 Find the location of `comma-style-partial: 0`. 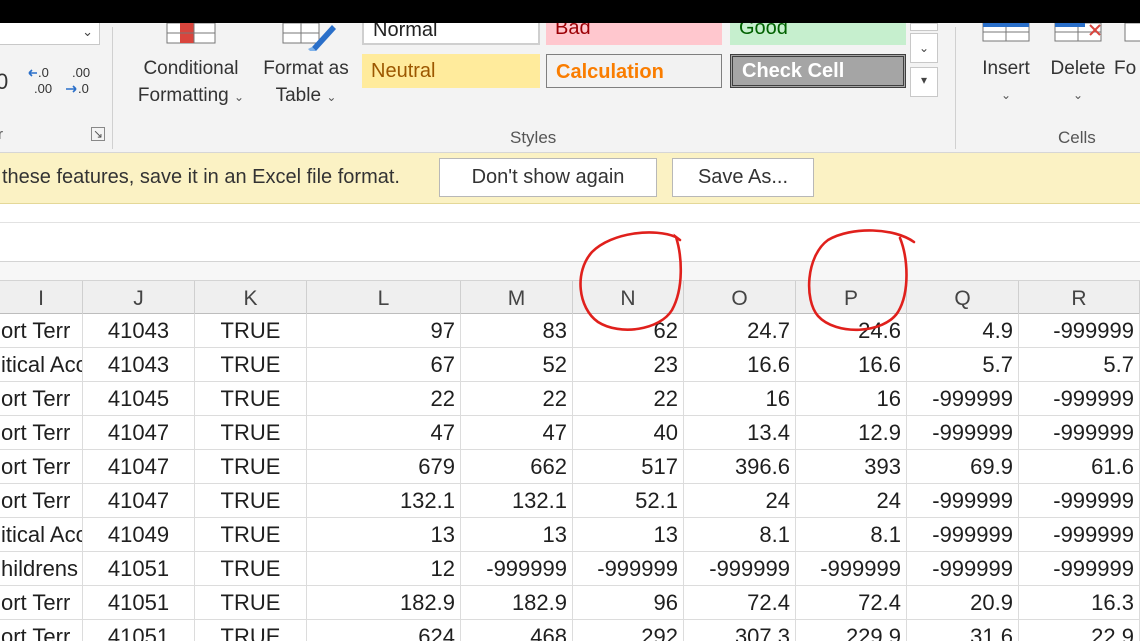

comma-style-partial: 0 is located at coordinates (4, 82).